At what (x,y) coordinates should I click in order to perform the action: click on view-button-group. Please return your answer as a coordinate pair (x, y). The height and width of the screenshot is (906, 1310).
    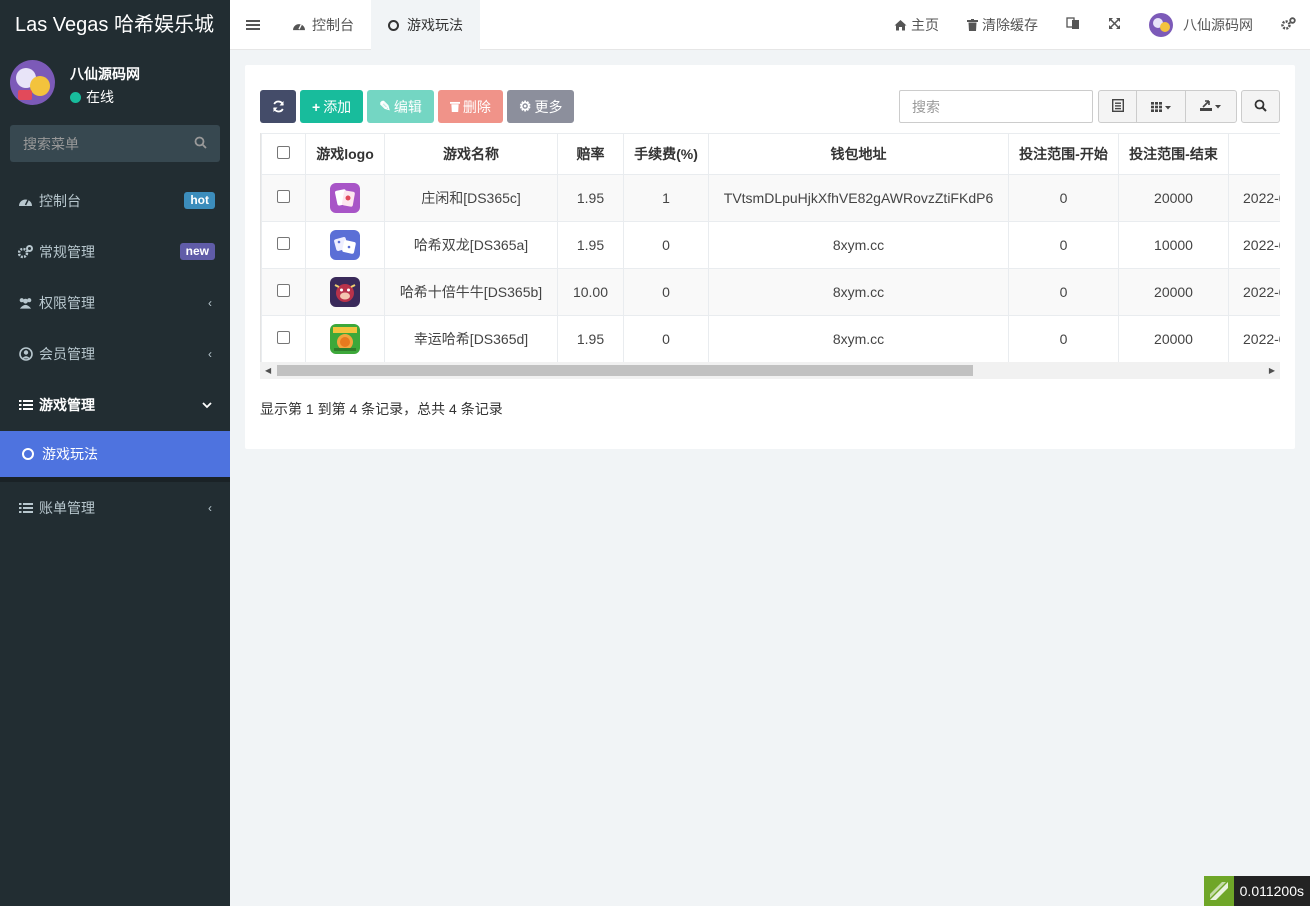
    Looking at the image, I should click on (1167, 106).